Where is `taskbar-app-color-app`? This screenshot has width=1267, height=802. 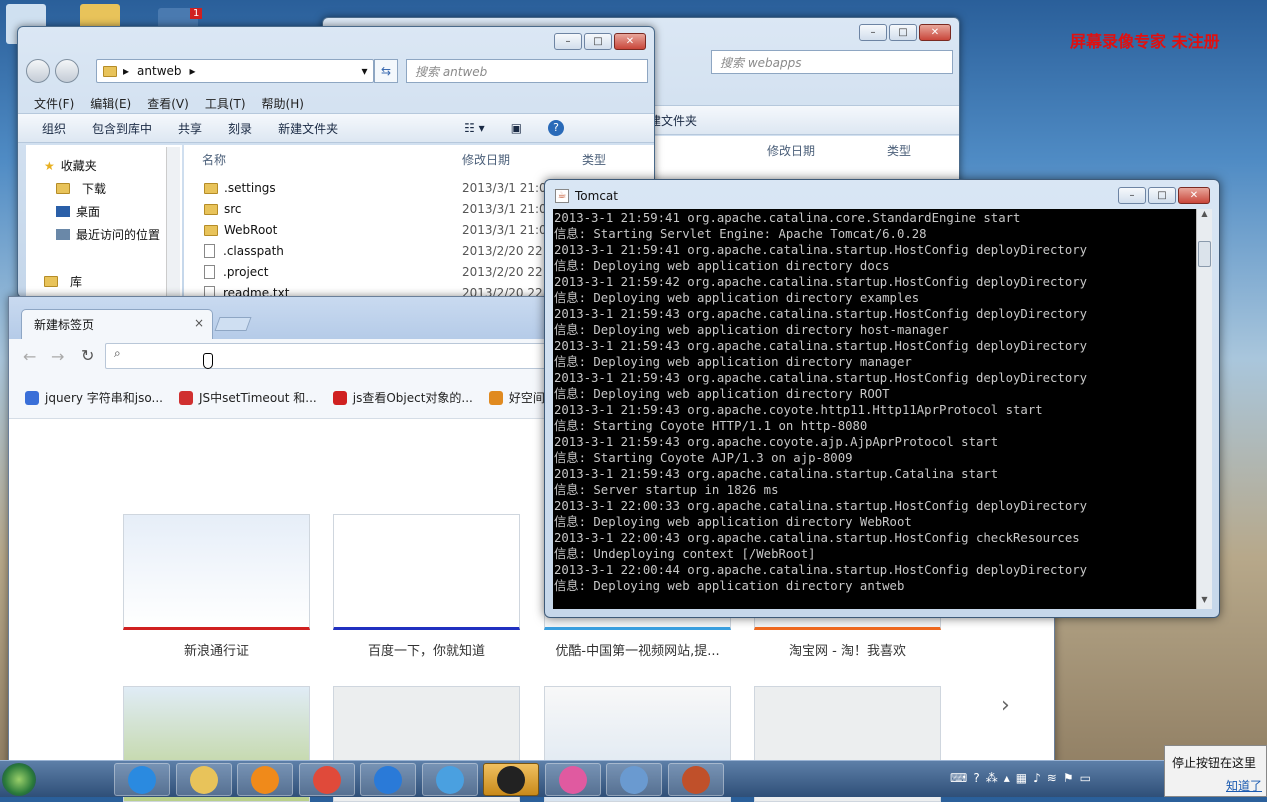 taskbar-app-color-app is located at coordinates (572, 779).